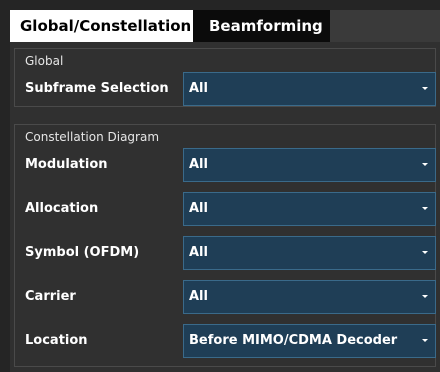 The height and width of the screenshot is (372, 440). What do you see at coordinates (82, 252) in the screenshot?
I see `symbol-ofdm-label: Symbol (OFDM)` at bounding box center [82, 252].